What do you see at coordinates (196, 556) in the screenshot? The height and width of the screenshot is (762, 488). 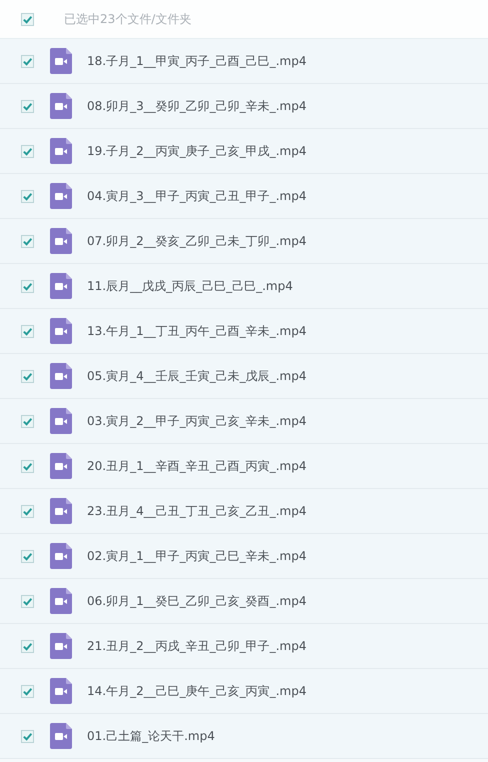 I see `file-name: 02.寅月_1__甲子_丙寅_己巳_辛未_.mp4` at bounding box center [196, 556].